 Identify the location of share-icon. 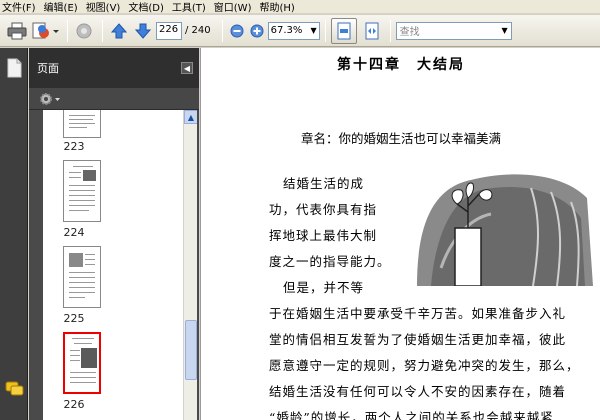
(45, 30).